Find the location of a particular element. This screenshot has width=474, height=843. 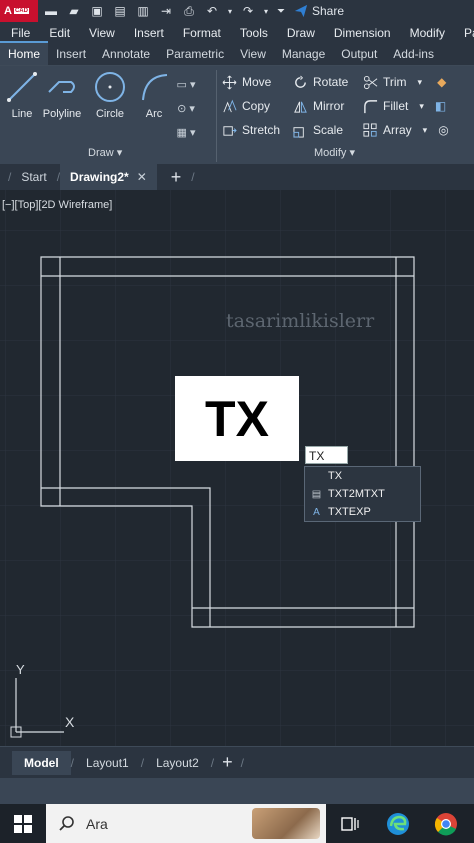

menu-dimension: Dimension is located at coordinates (361, 33).